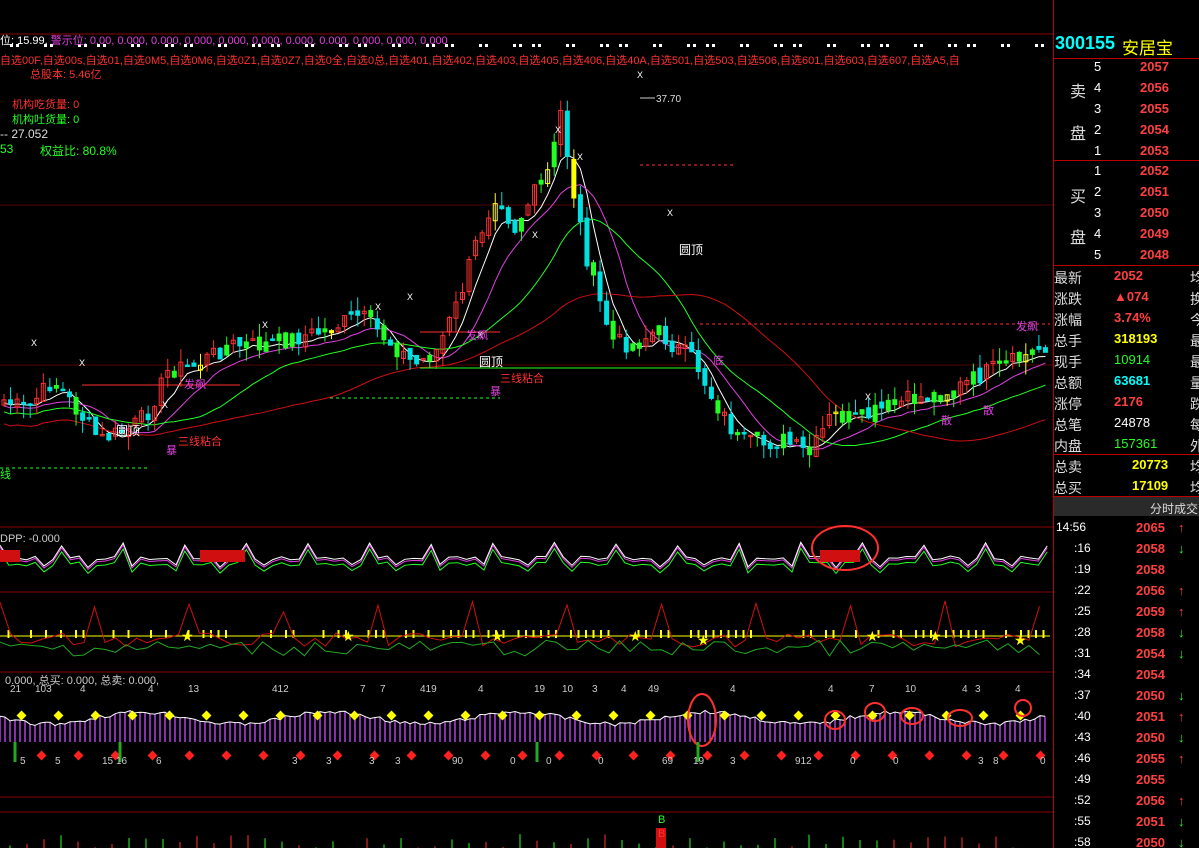 This screenshot has height=848, width=1199. Describe the element at coordinates (1126, 506) in the screenshot. I see `ticks-header: 分时成交` at that location.